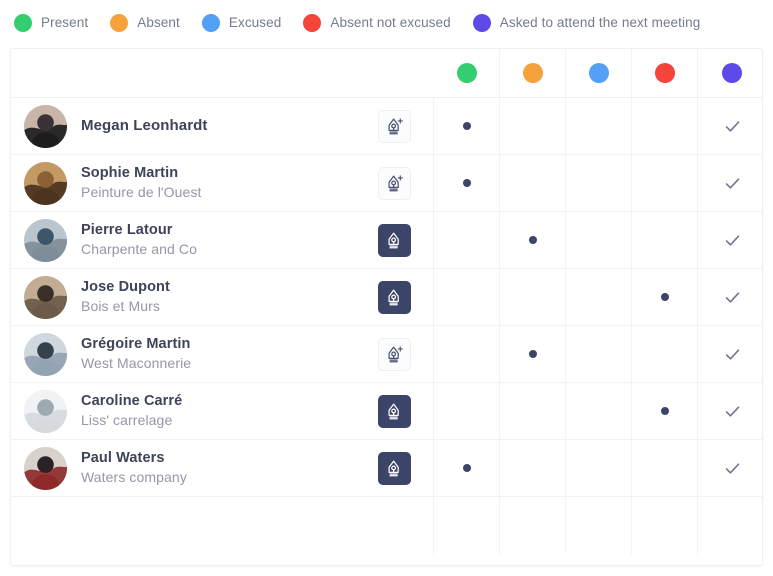  I want to click on person-cell: Sophie Martin Peinture de l'Ouest, so click(183, 183).